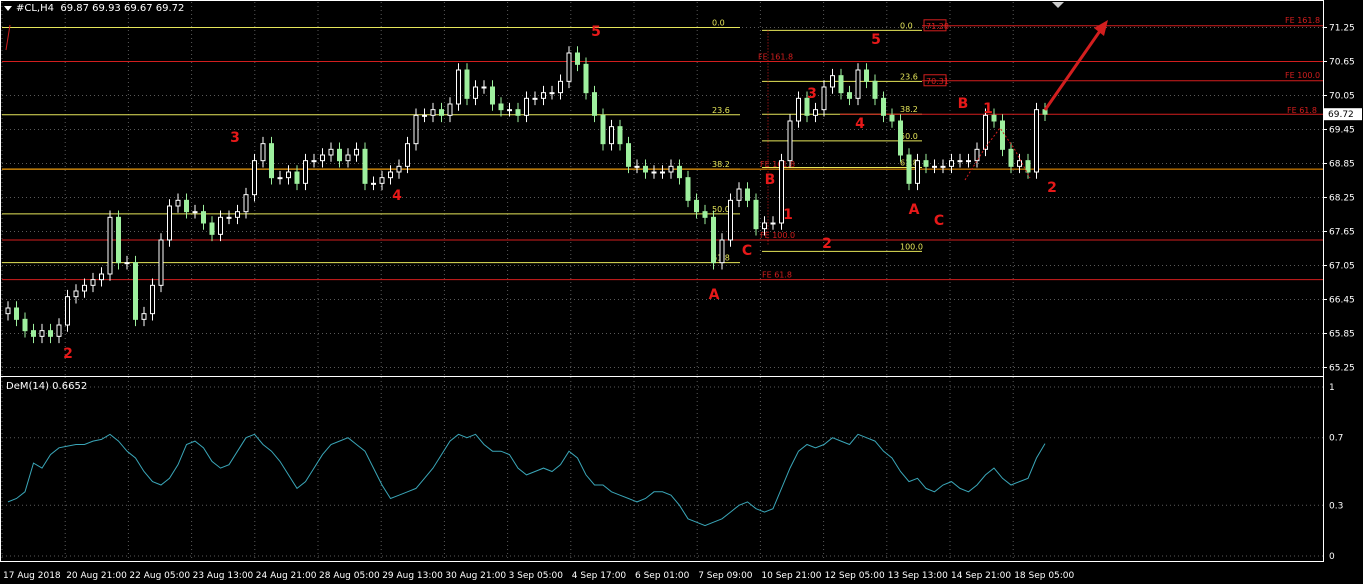  Describe the element at coordinates (159, 576) in the screenshot. I see `x-tick-label: 22 Aug 05:00` at that location.